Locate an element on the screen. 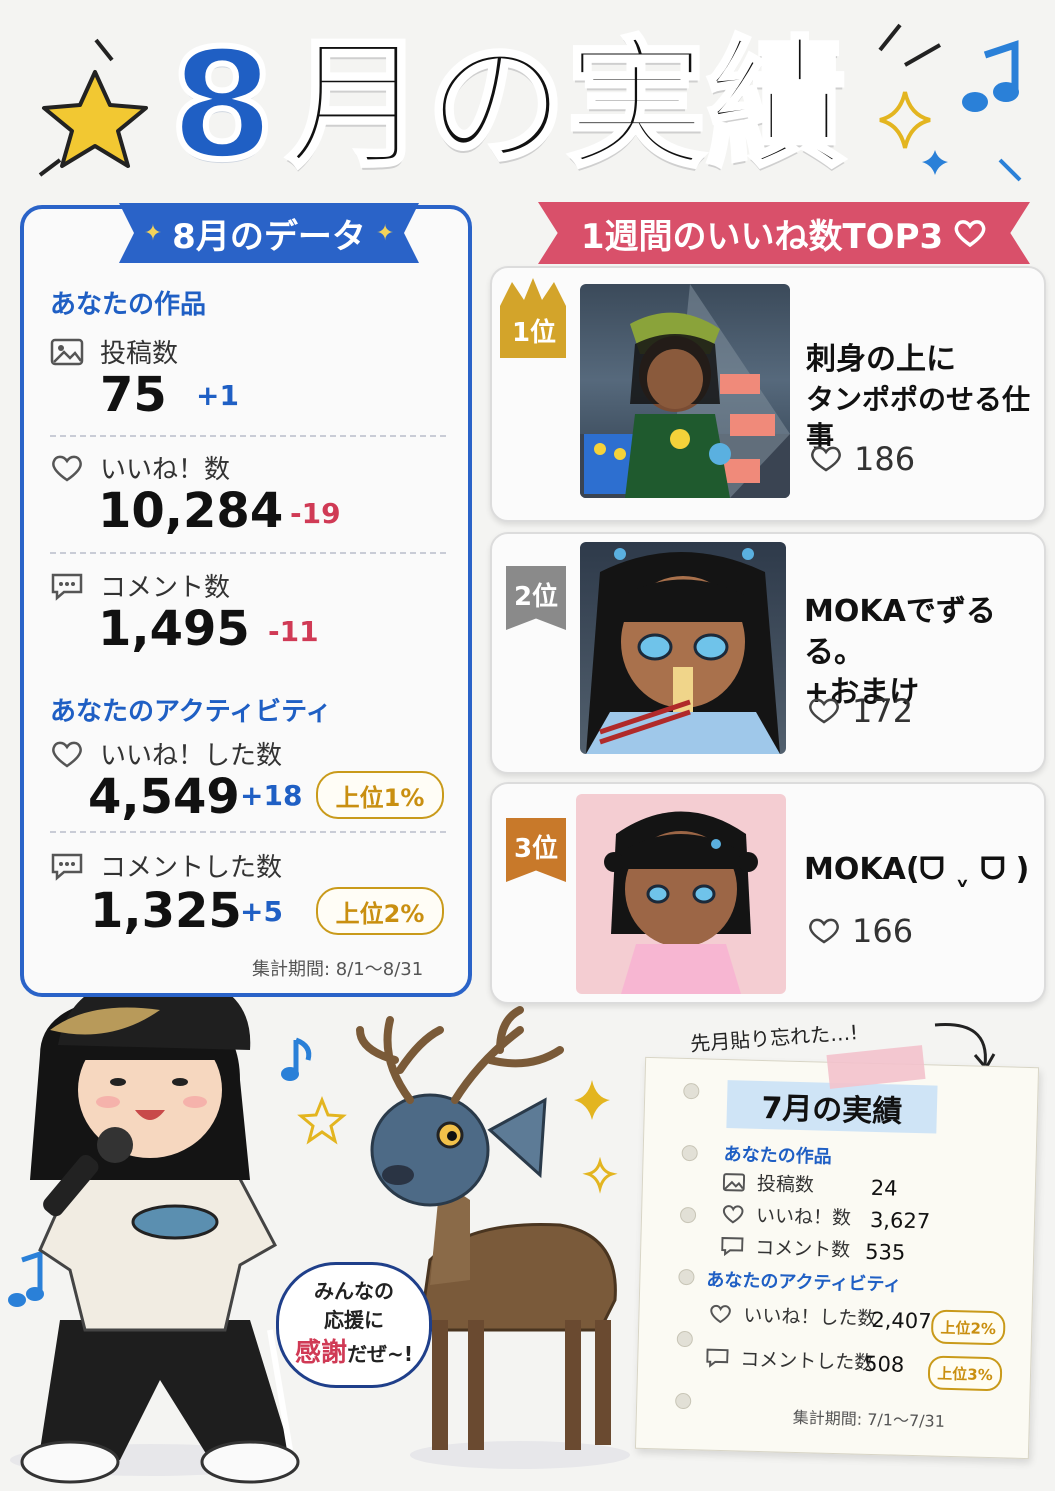 This screenshot has height=1491, width=1055. posts-value: 75 is located at coordinates (133, 395).